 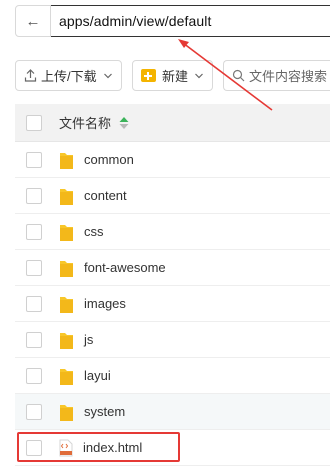 I want to click on path-input: apps/admin/view/default, so click(x=190, y=21).